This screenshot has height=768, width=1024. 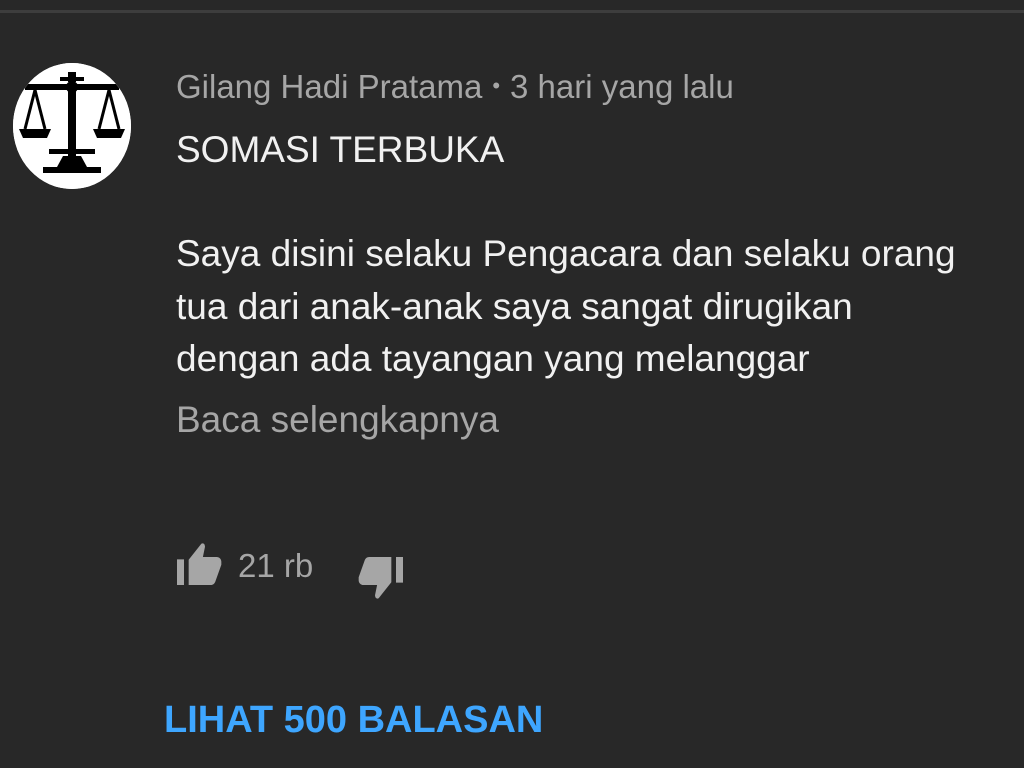 What do you see at coordinates (622, 86) in the screenshot?
I see `comment-timestamp: 3 hari yang lalu` at bounding box center [622, 86].